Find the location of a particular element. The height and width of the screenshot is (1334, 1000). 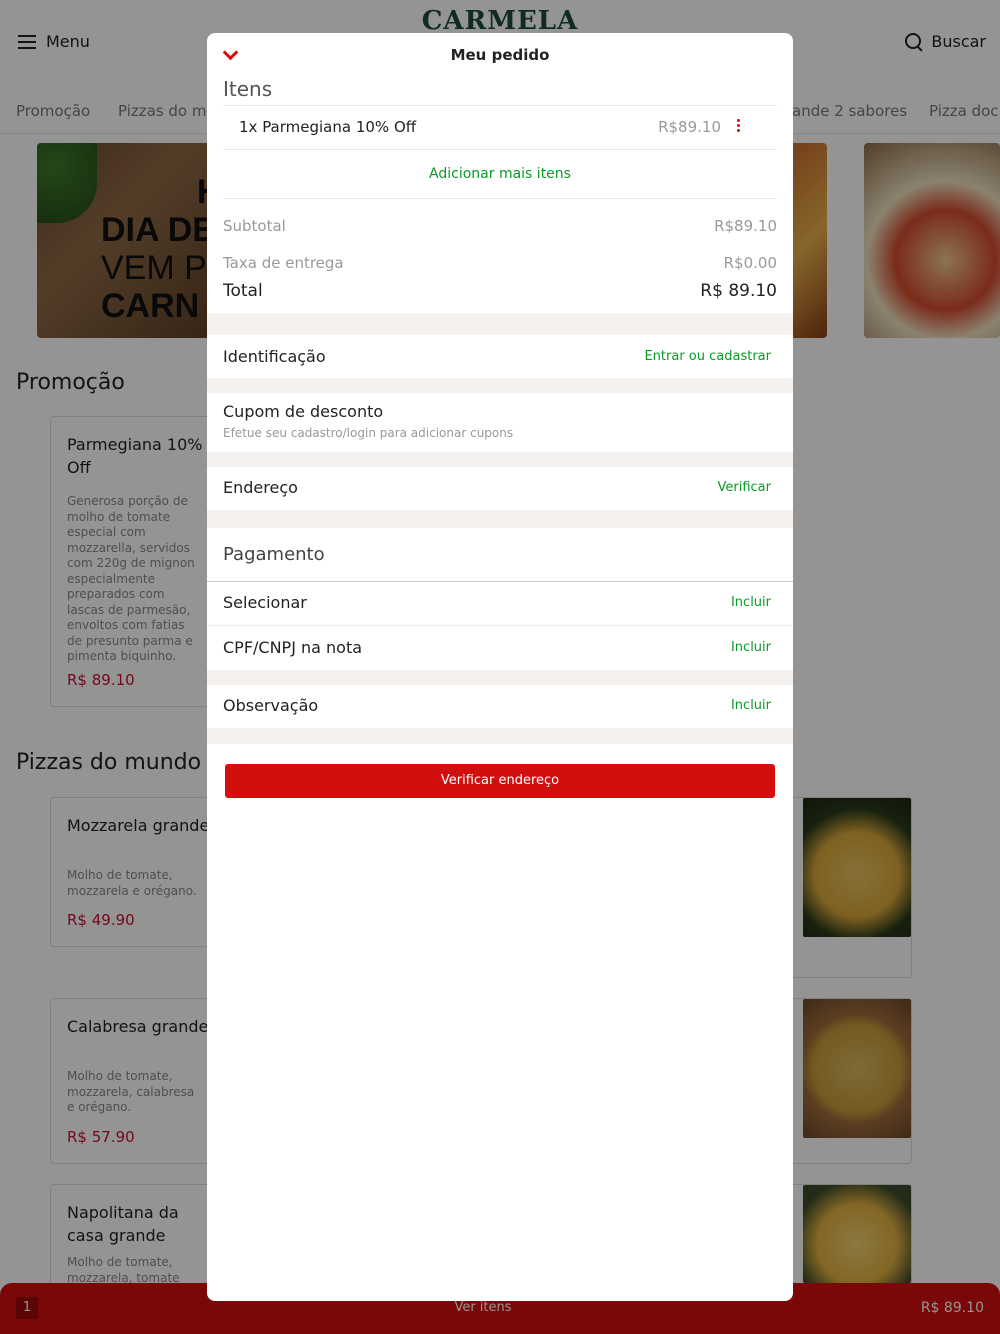

payment-heading: Pagamento is located at coordinates (274, 554).